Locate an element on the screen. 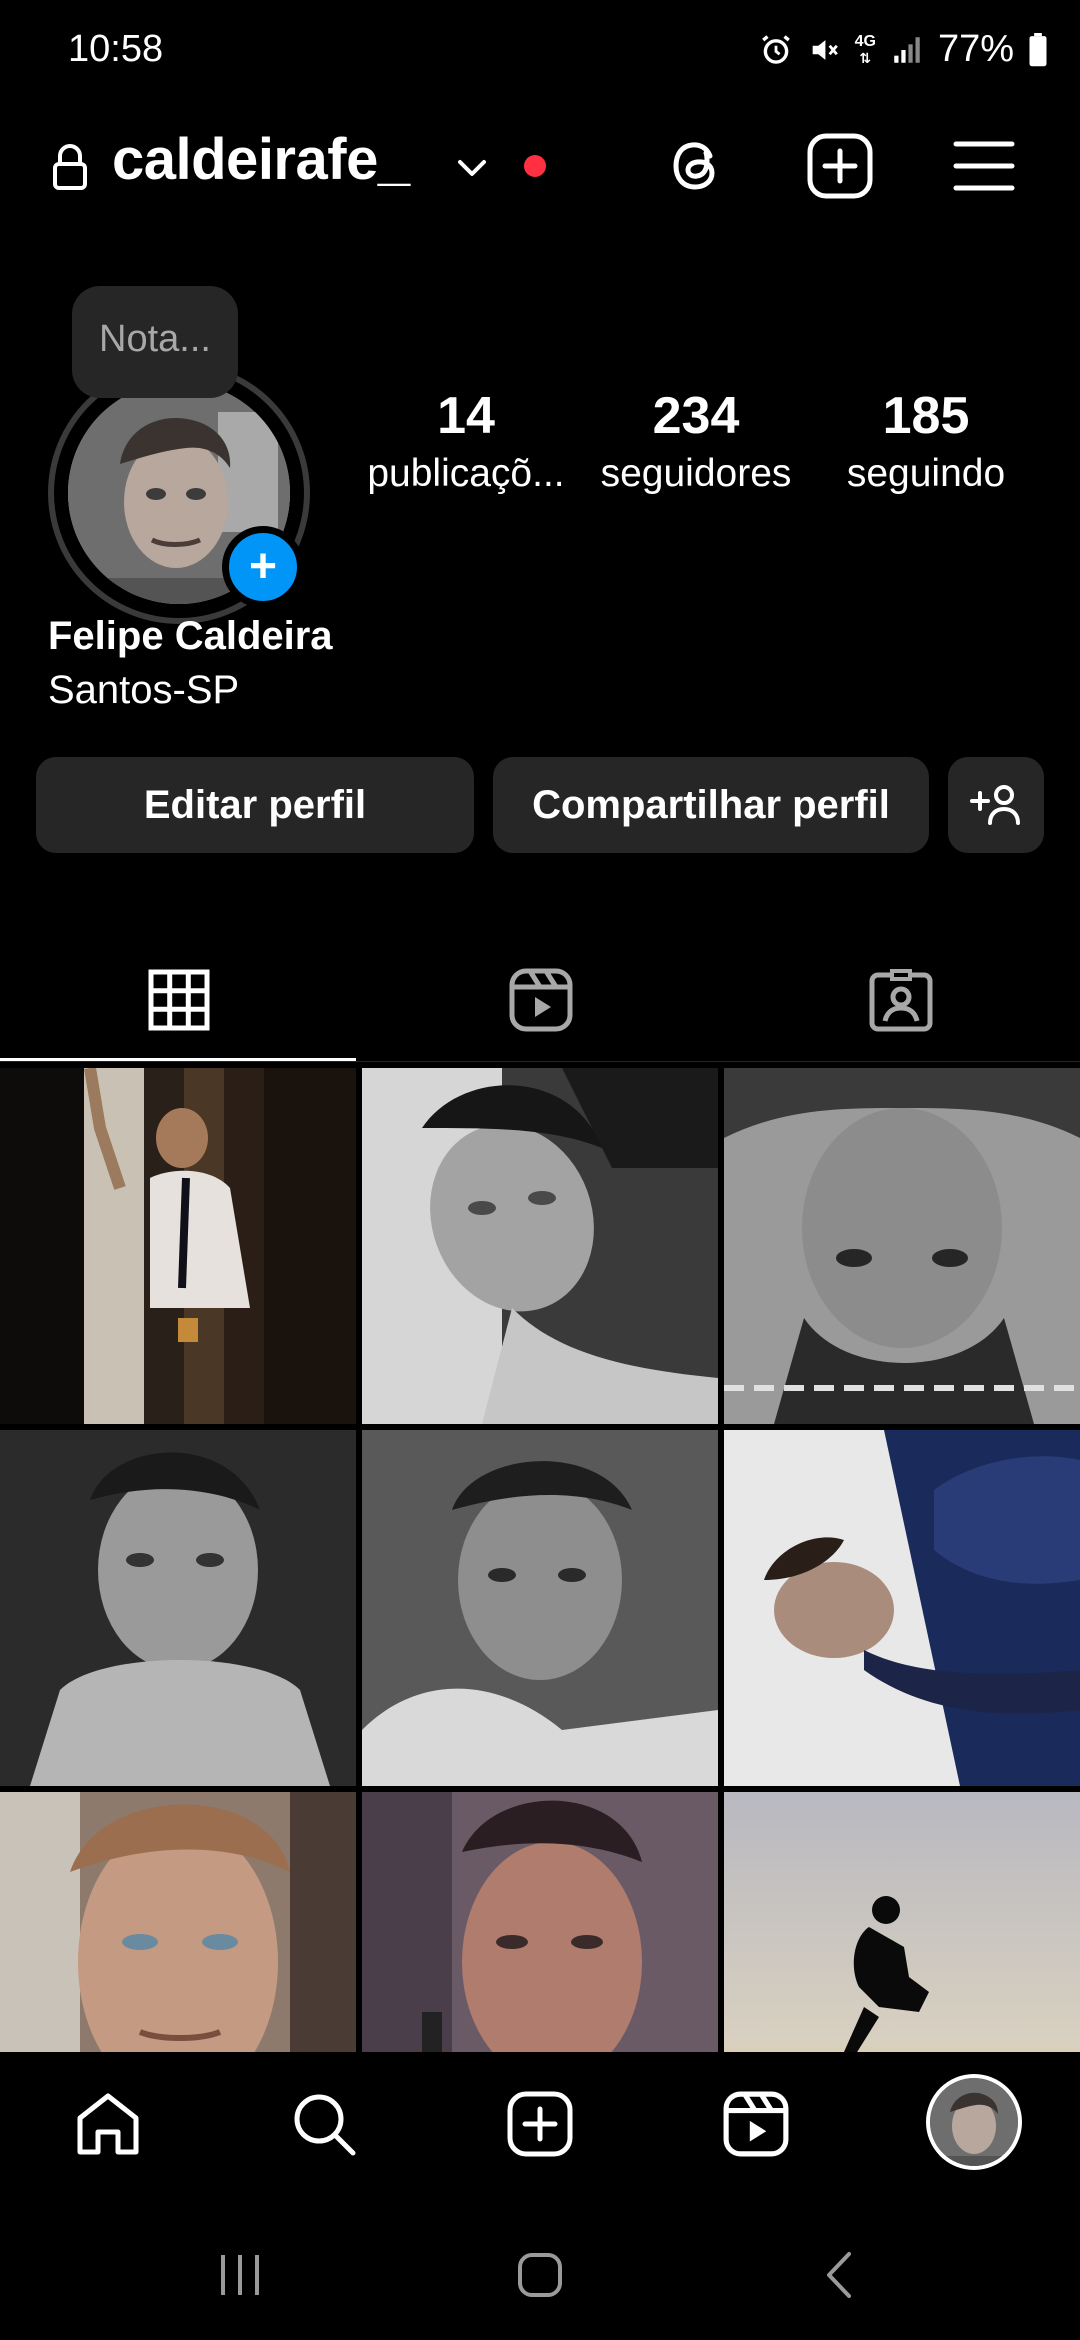 This screenshot has width=1080, height=2340. followers-label: seguidores is located at coordinates (696, 473).